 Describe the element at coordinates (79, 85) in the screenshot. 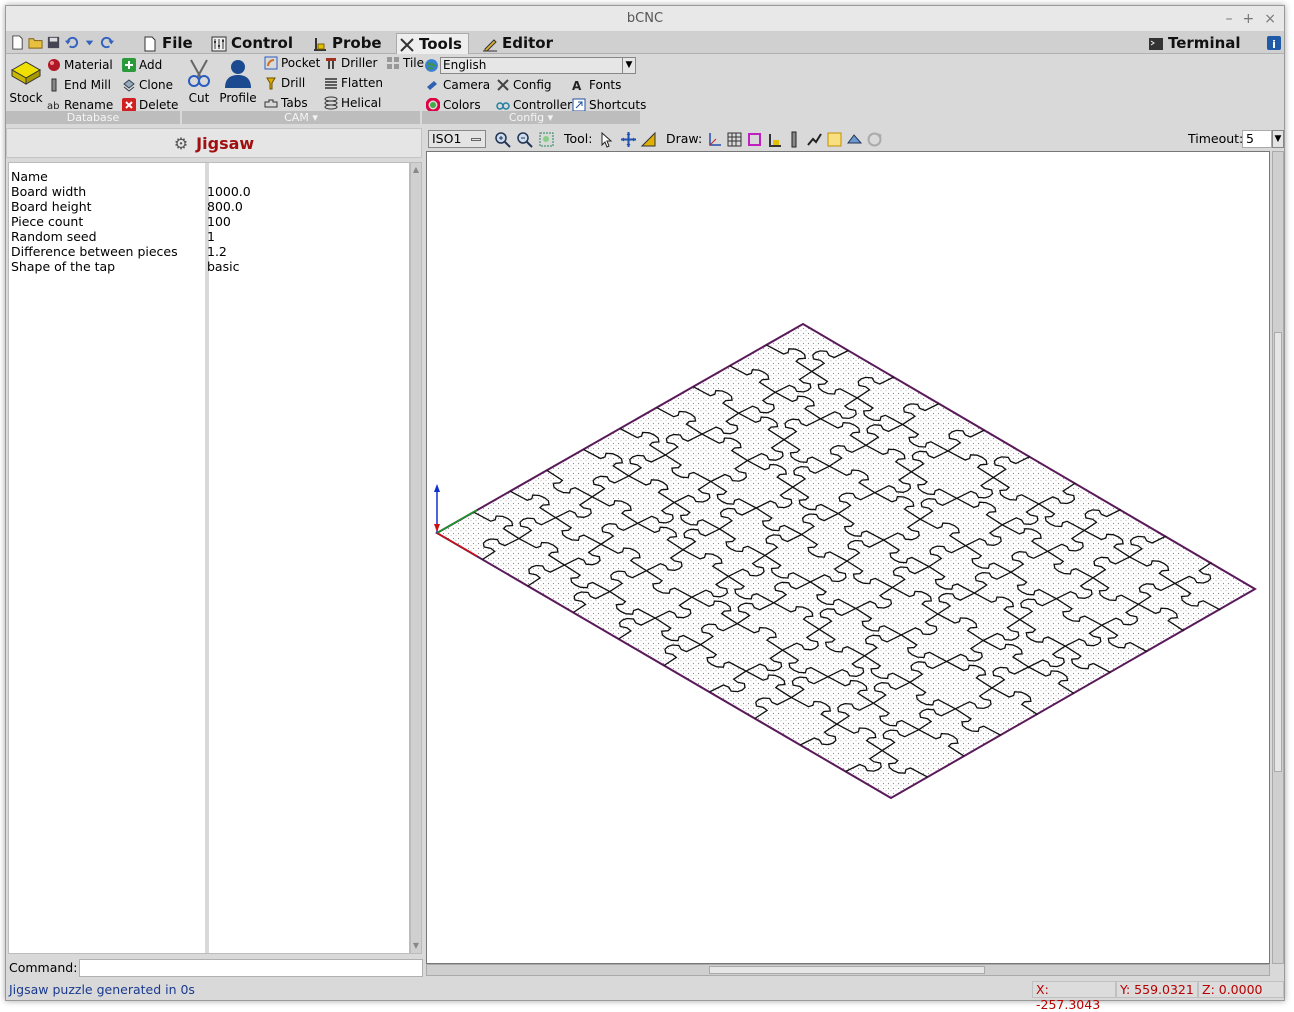

I see `end-mill-button: End Mill` at that location.